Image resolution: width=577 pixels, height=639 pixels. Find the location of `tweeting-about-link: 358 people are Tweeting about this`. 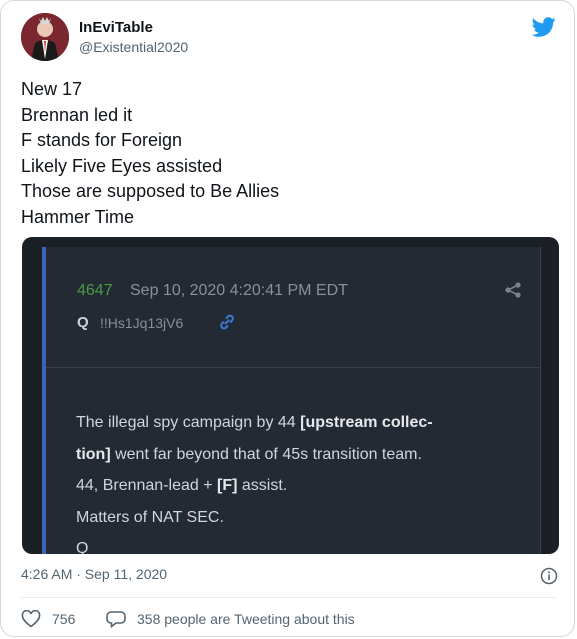

tweeting-about-link: 358 people are Tweeting about this is located at coordinates (246, 619).